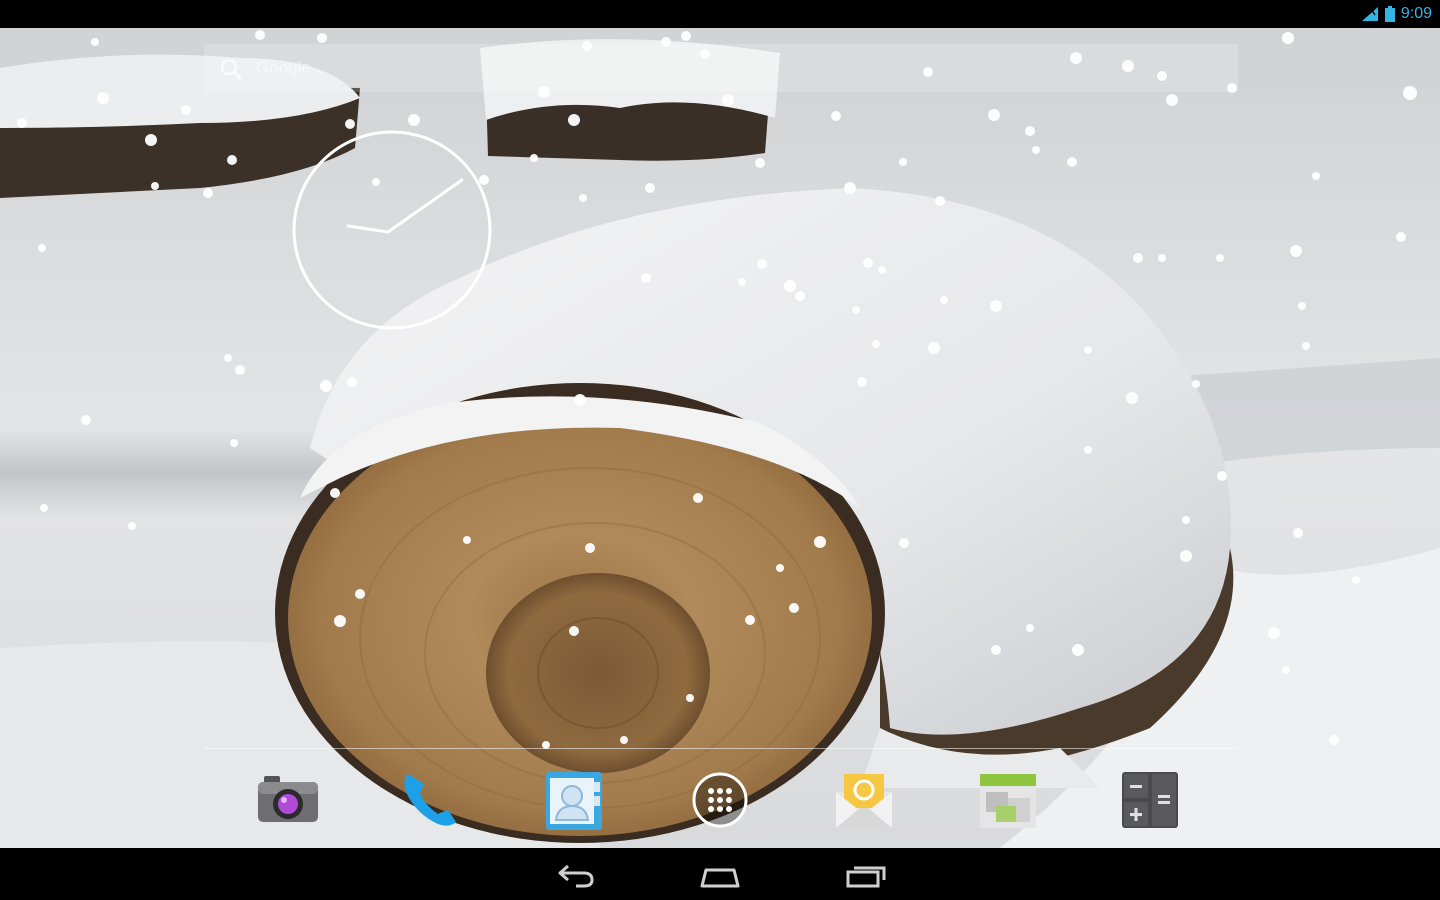 Image resolution: width=1440 pixels, height=900 pixels. I want to click on navigation-bar, so click(720, 874).